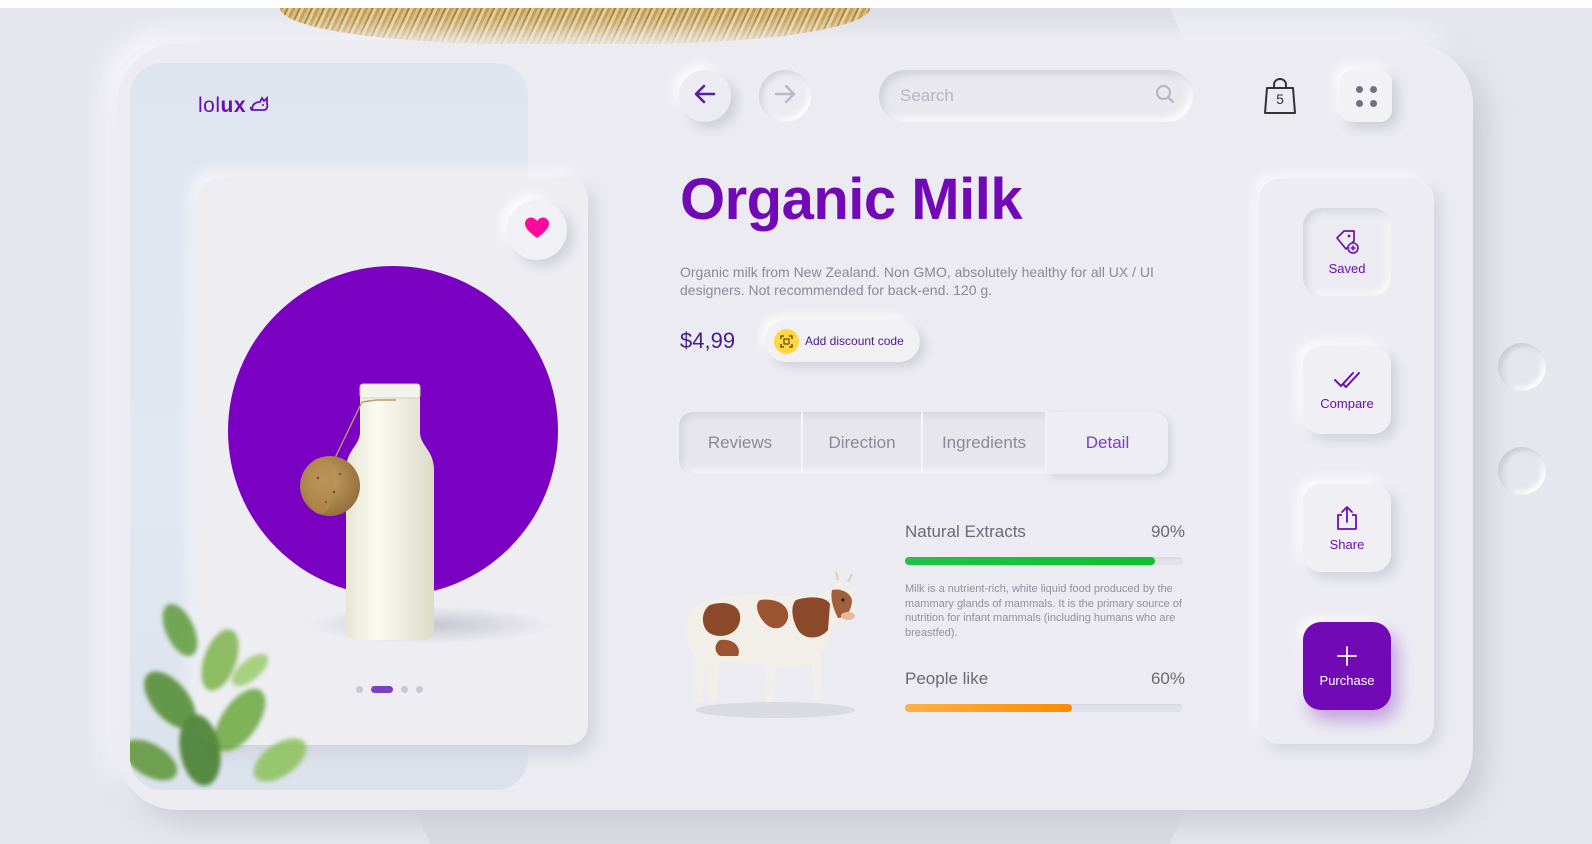 The height and width of the screenshot is (844, 1592). What do you see at coordinates (1030, 561) in the screenshot?
I see `progress-fill-natural-extracts` at bounding box center [1030, 561].